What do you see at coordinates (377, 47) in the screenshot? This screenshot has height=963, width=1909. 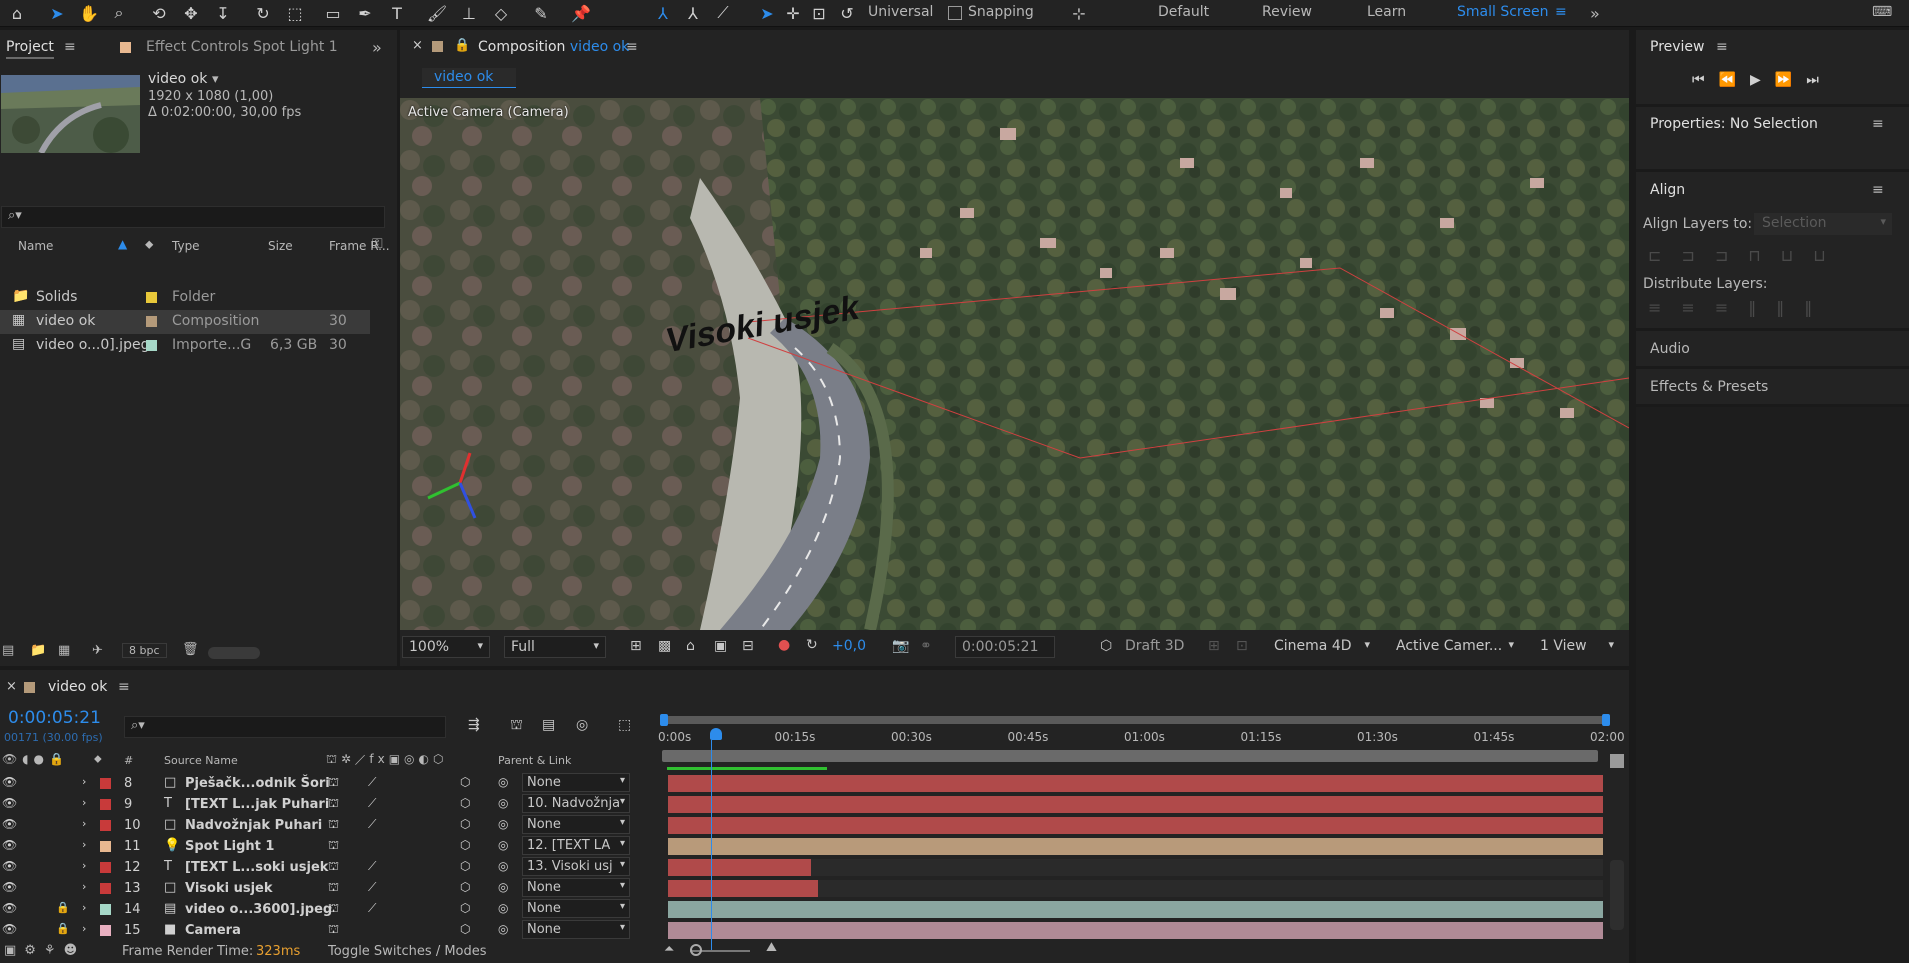 I see `more-tabs-icon: »` at bounding box center [377, 47].